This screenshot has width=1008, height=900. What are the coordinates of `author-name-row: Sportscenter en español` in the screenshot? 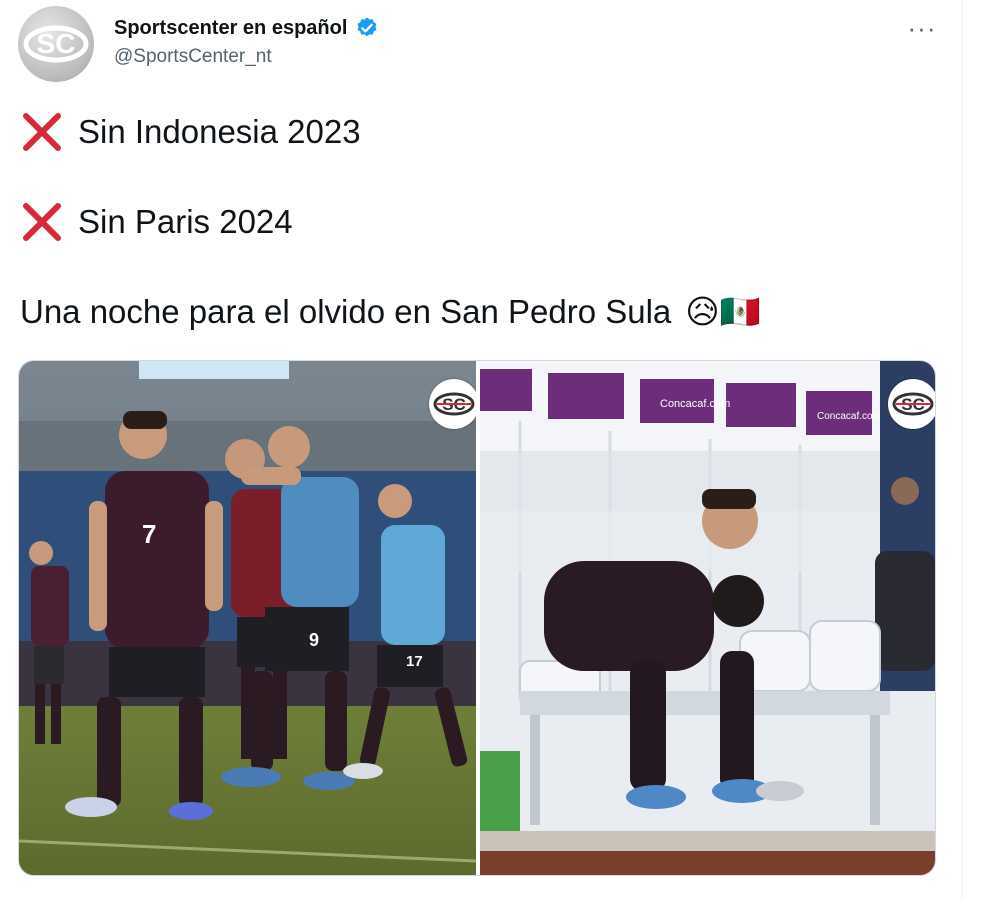 It's located at (246, 28).